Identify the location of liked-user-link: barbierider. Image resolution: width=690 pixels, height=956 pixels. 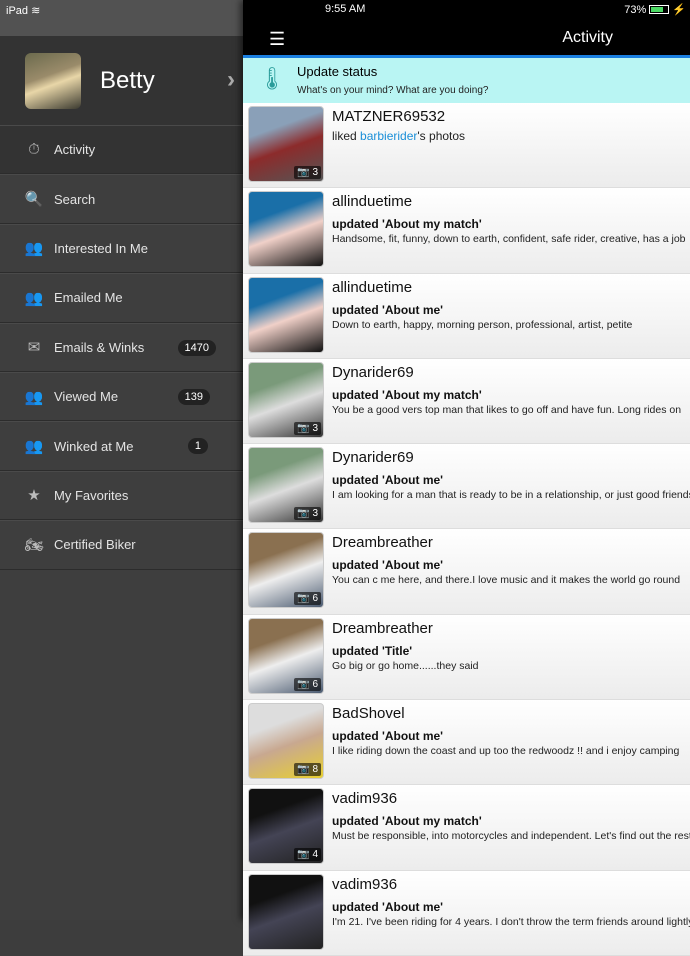
(388, 136).